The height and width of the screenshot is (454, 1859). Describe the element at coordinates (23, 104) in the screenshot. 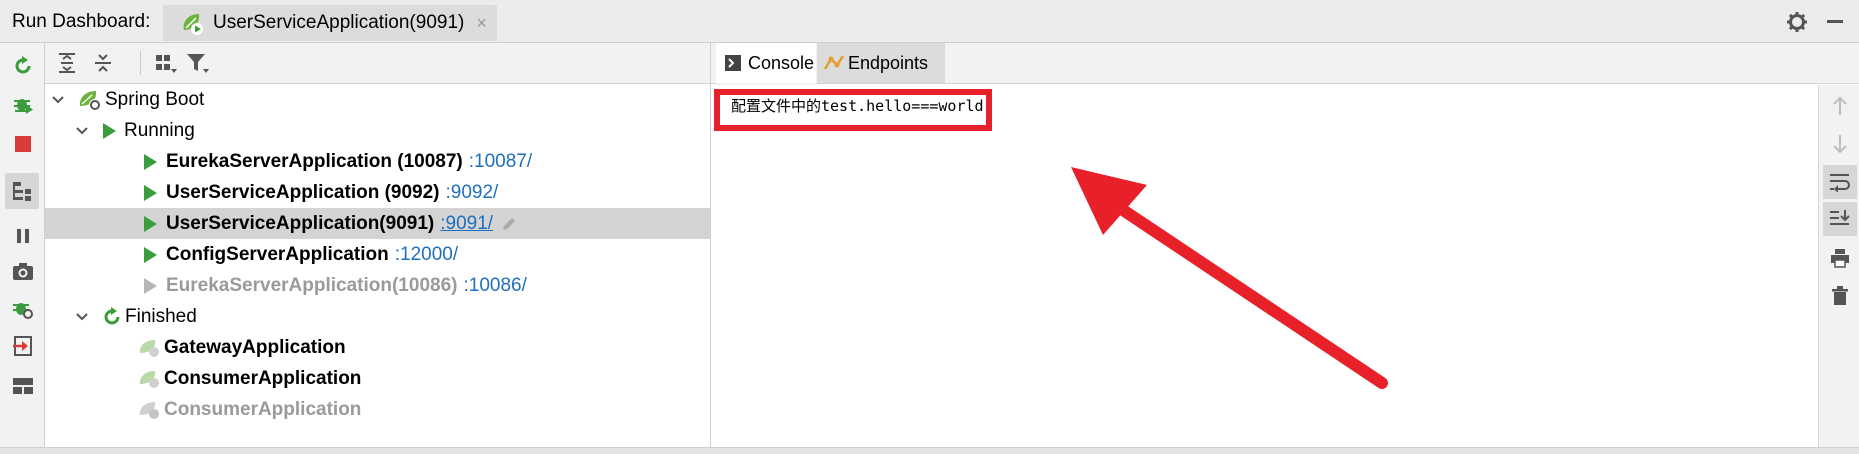

I see `debug-icon` at that location.